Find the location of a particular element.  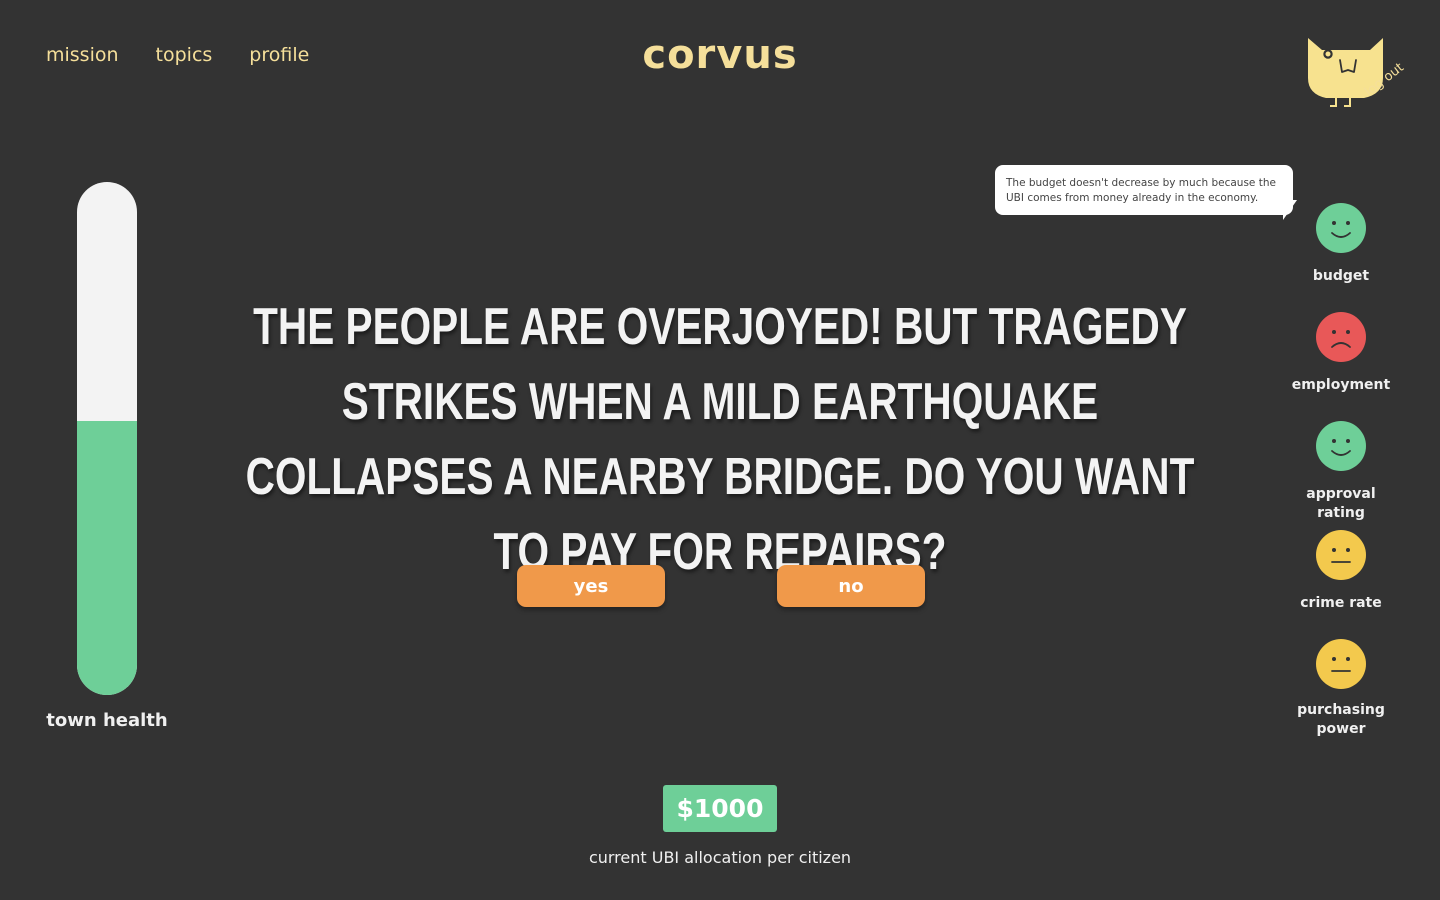

metric-approval-rating: approval rating is located at coordinates (1341, 472).